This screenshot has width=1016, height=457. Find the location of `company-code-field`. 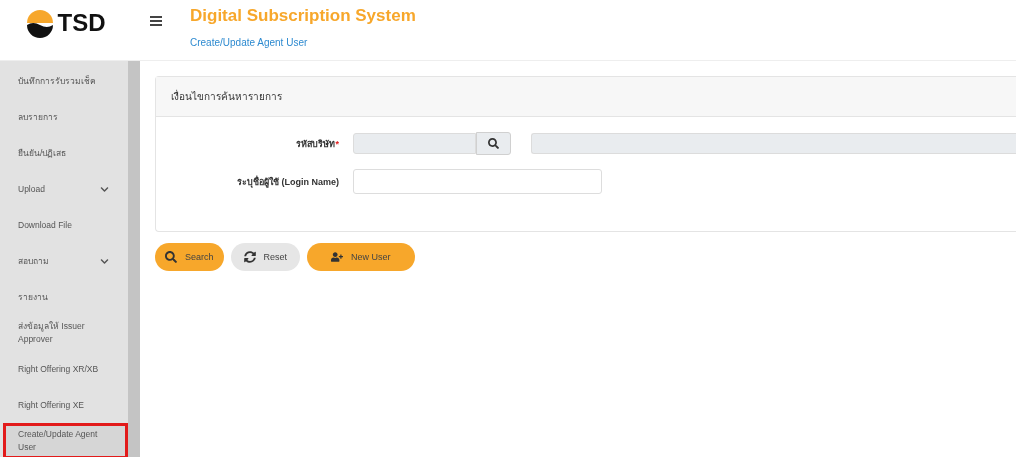

company-code-field is located at coordinates (414, 143).